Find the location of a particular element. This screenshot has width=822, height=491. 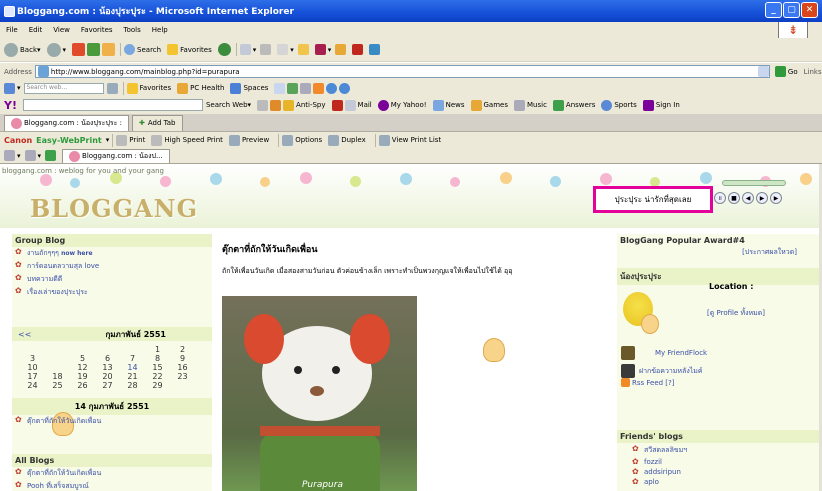

minimize-button: _ is located at coordinates (773, 10).